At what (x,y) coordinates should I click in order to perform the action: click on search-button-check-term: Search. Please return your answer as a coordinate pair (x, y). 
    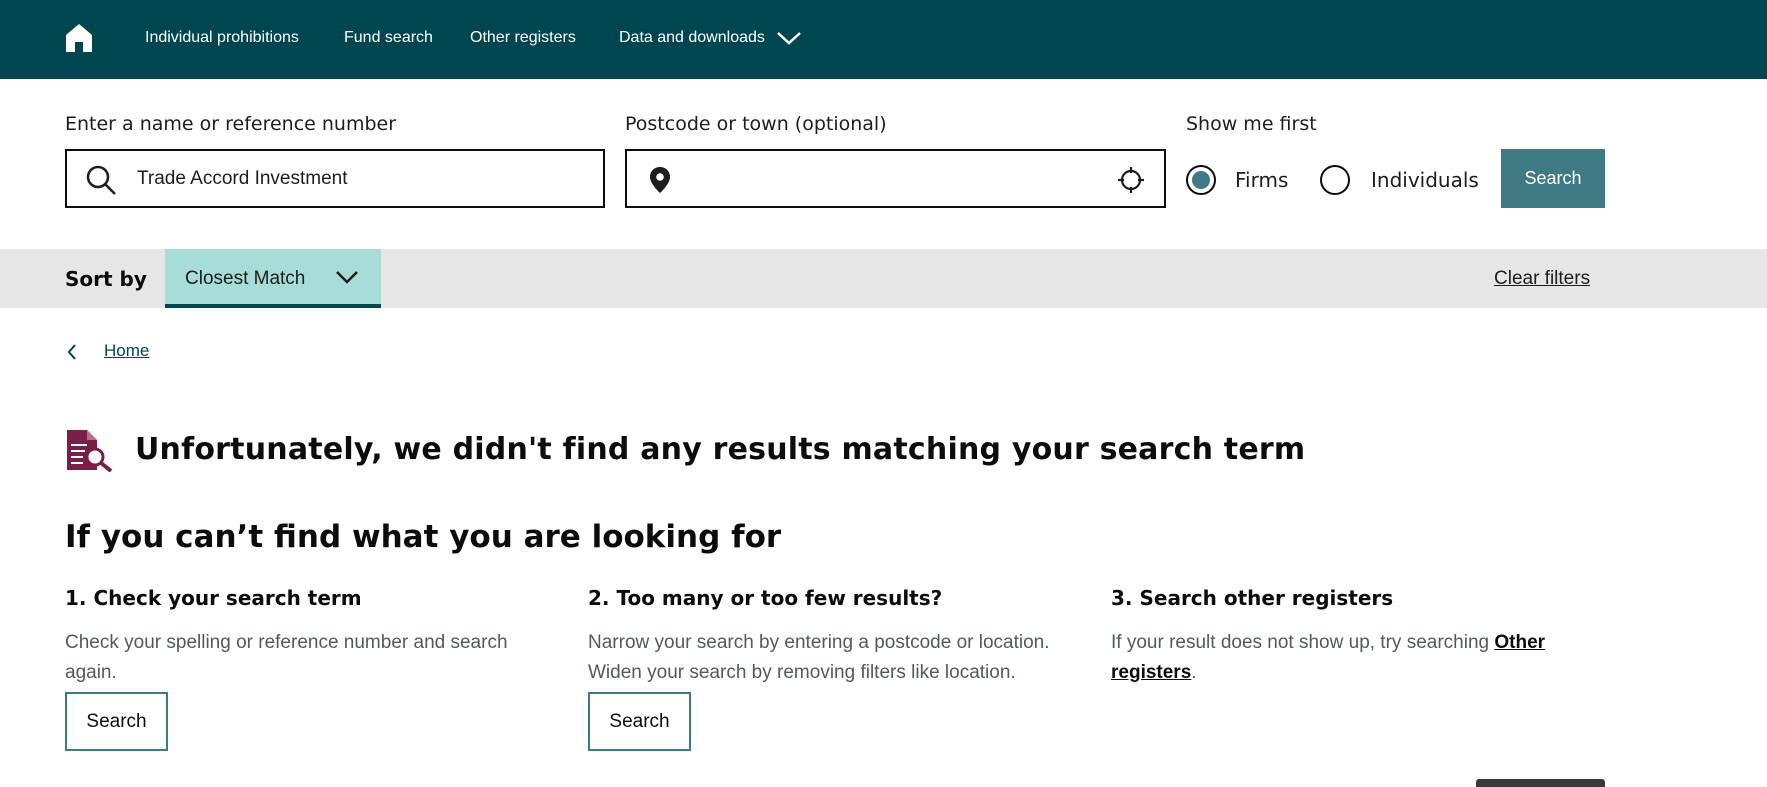
    Looking at the image, I should click on (116, 721).